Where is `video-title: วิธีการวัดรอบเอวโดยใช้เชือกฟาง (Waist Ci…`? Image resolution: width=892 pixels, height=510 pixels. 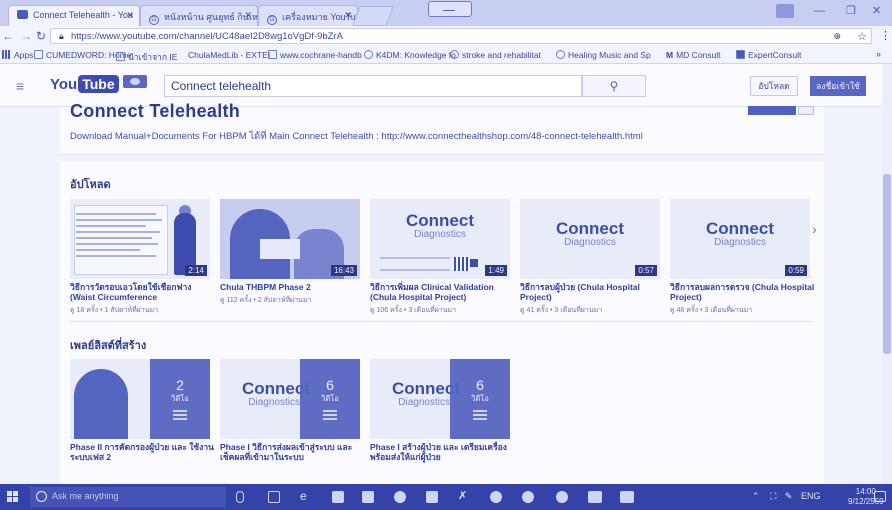
video-title: วิธีการวัดรอบเอวโดยใช้เชือกฟาง (Waist Ci… is located at coordinates (143, 292).